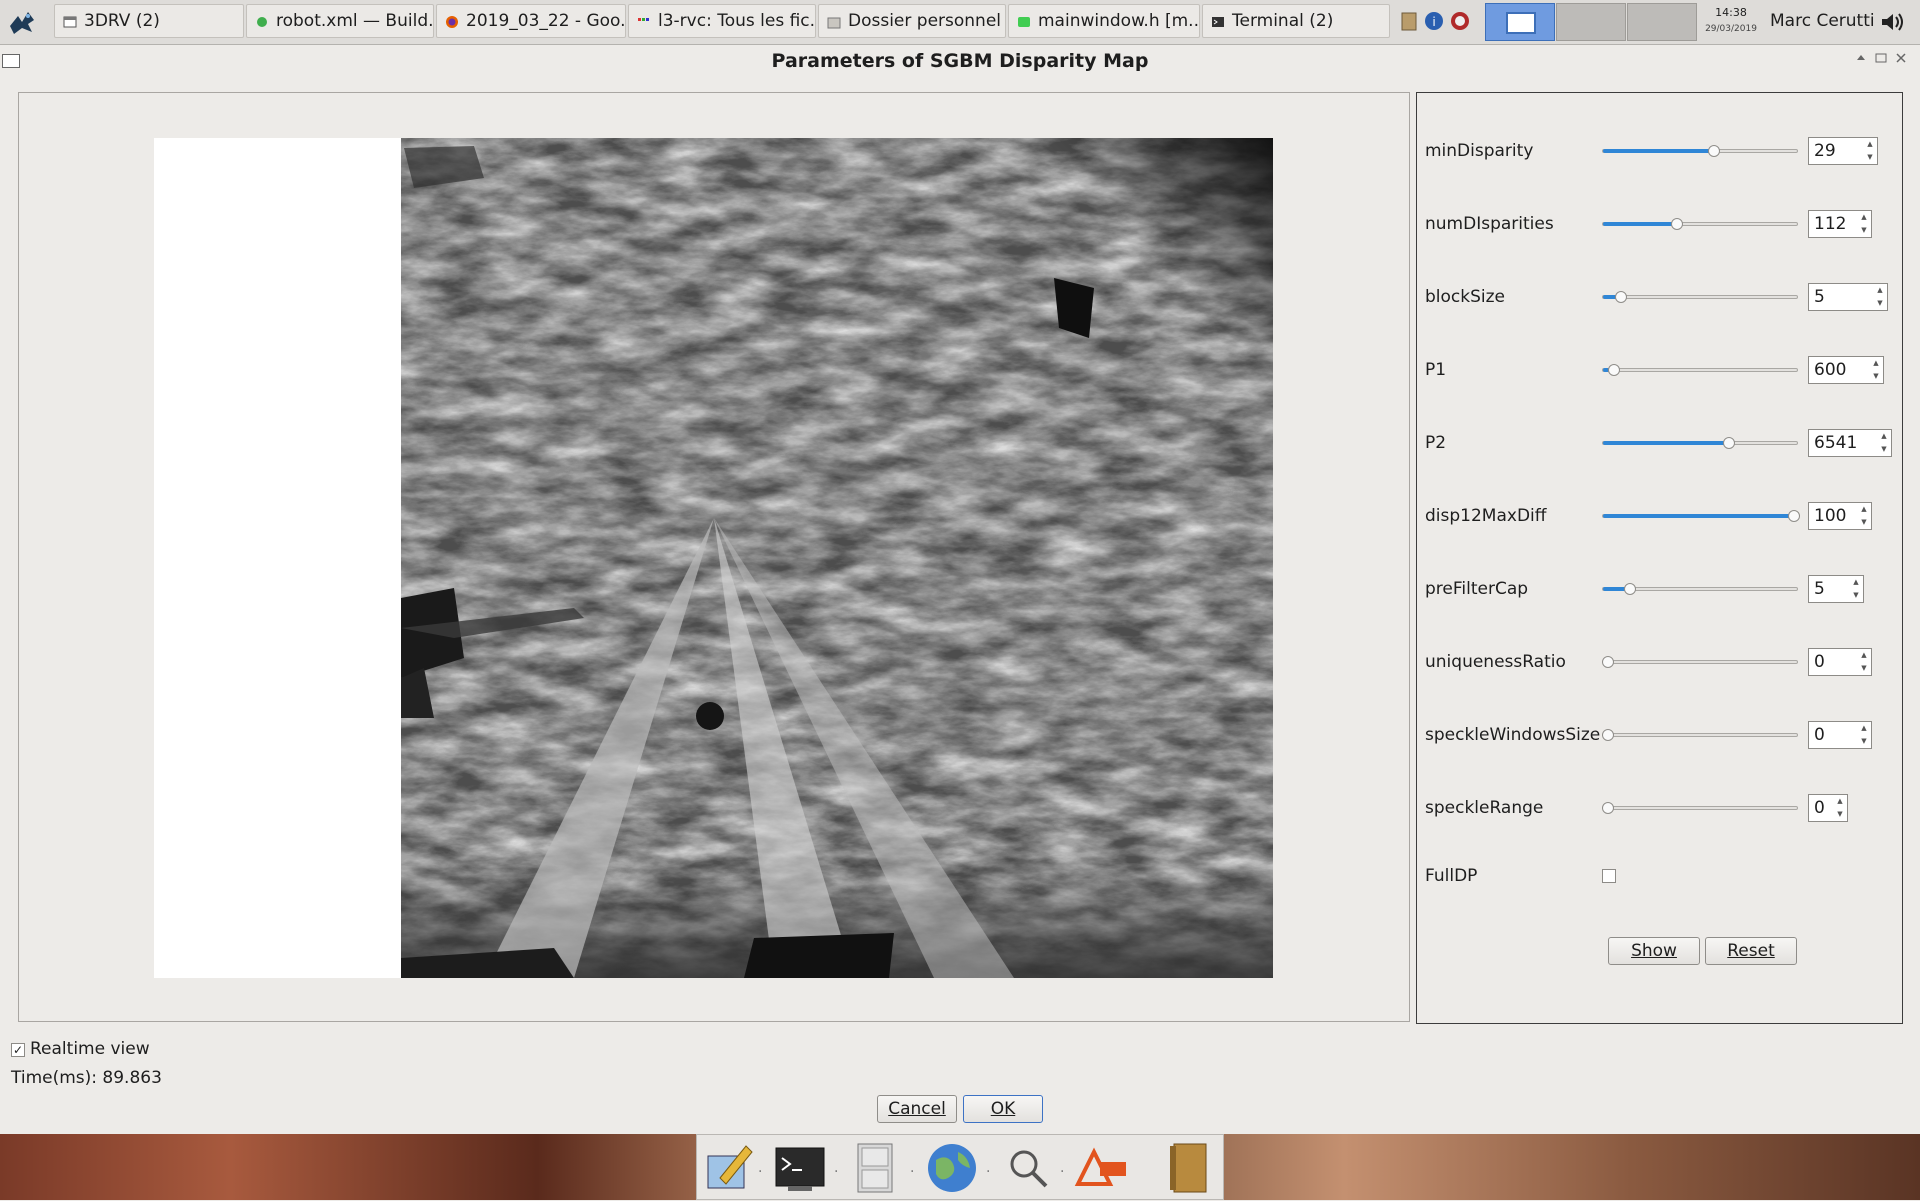 The image size is (1920, 1201). Describe the element at coordinates (1409, 21) in the screenshot. I see `clipboard-icon` at that location.